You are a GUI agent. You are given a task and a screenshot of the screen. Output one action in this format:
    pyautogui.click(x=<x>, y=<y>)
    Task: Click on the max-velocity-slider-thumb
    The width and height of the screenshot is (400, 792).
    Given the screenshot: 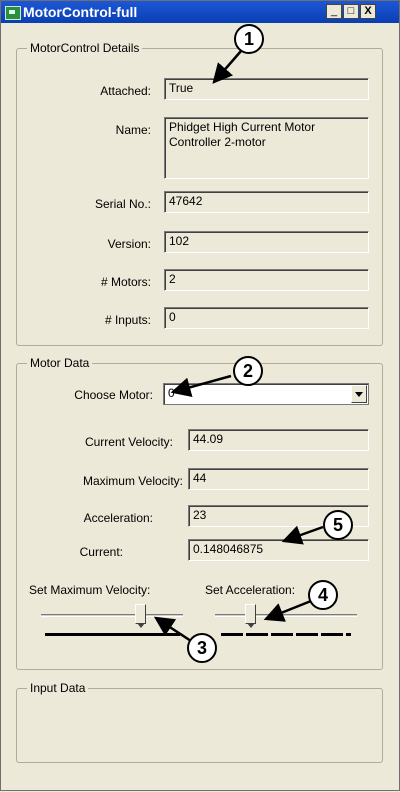 What is the action you would take?
    pyautogui.click(x=141, y=616)
    